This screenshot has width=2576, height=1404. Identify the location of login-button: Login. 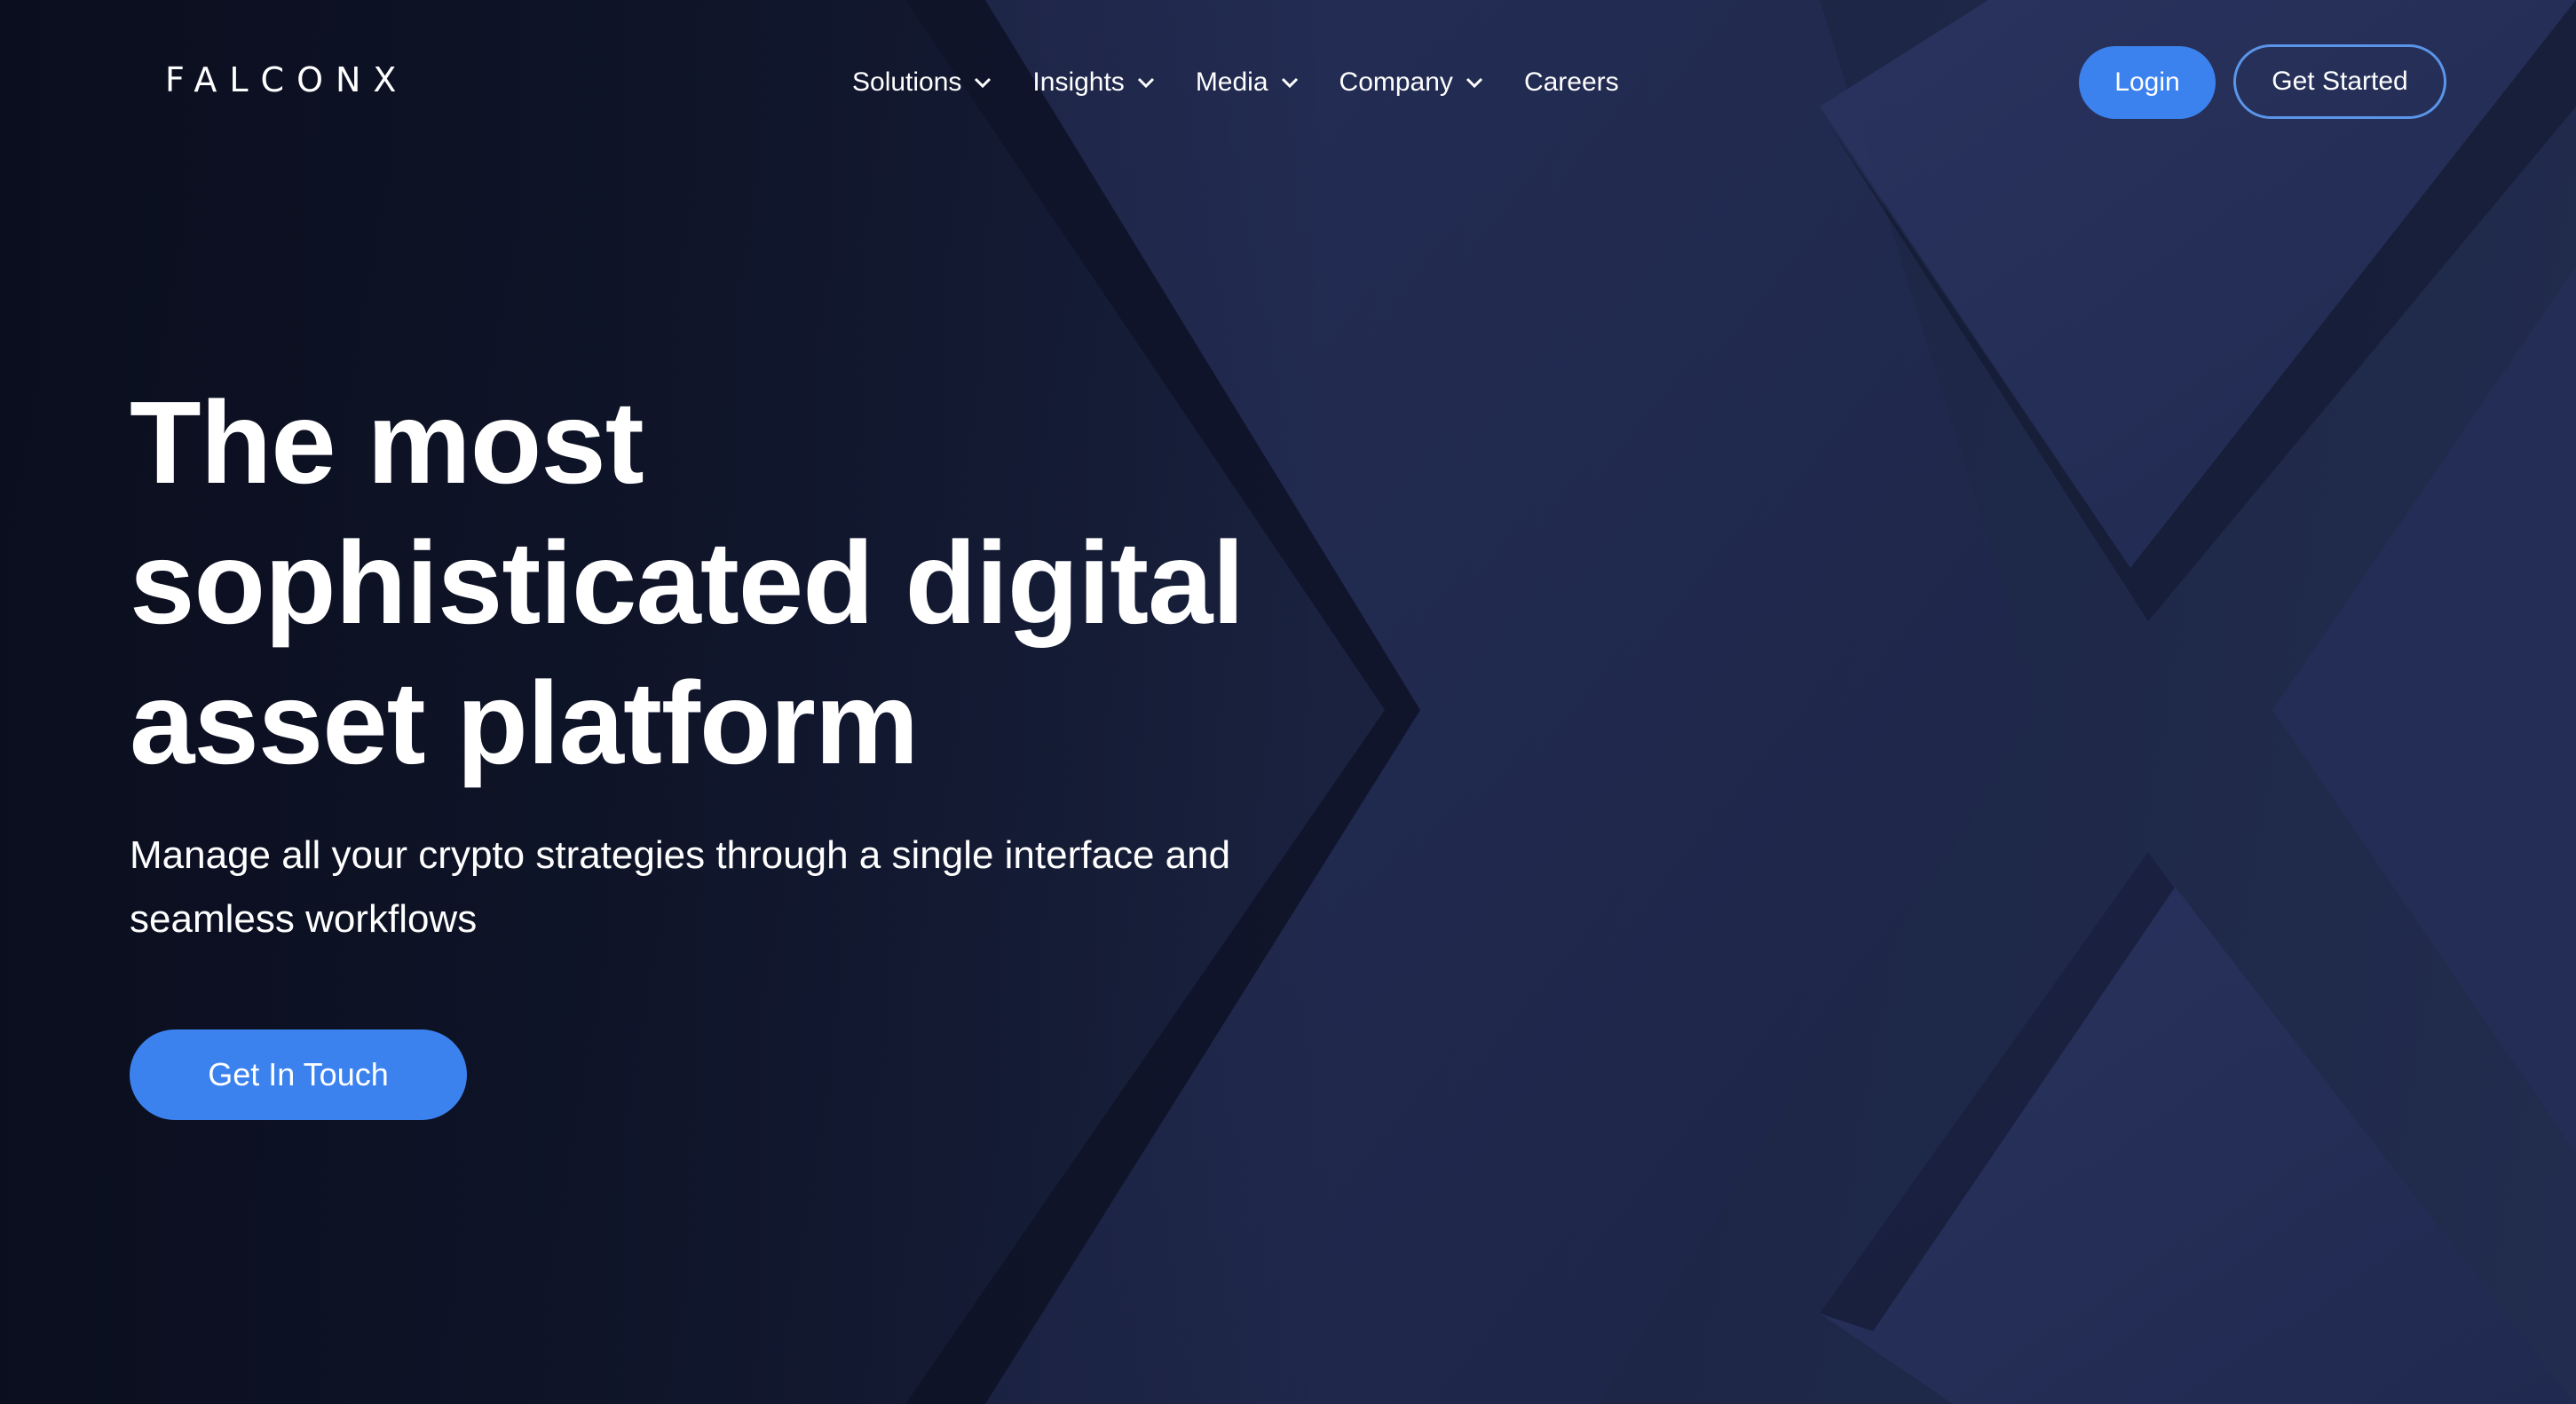
(2147, 83).